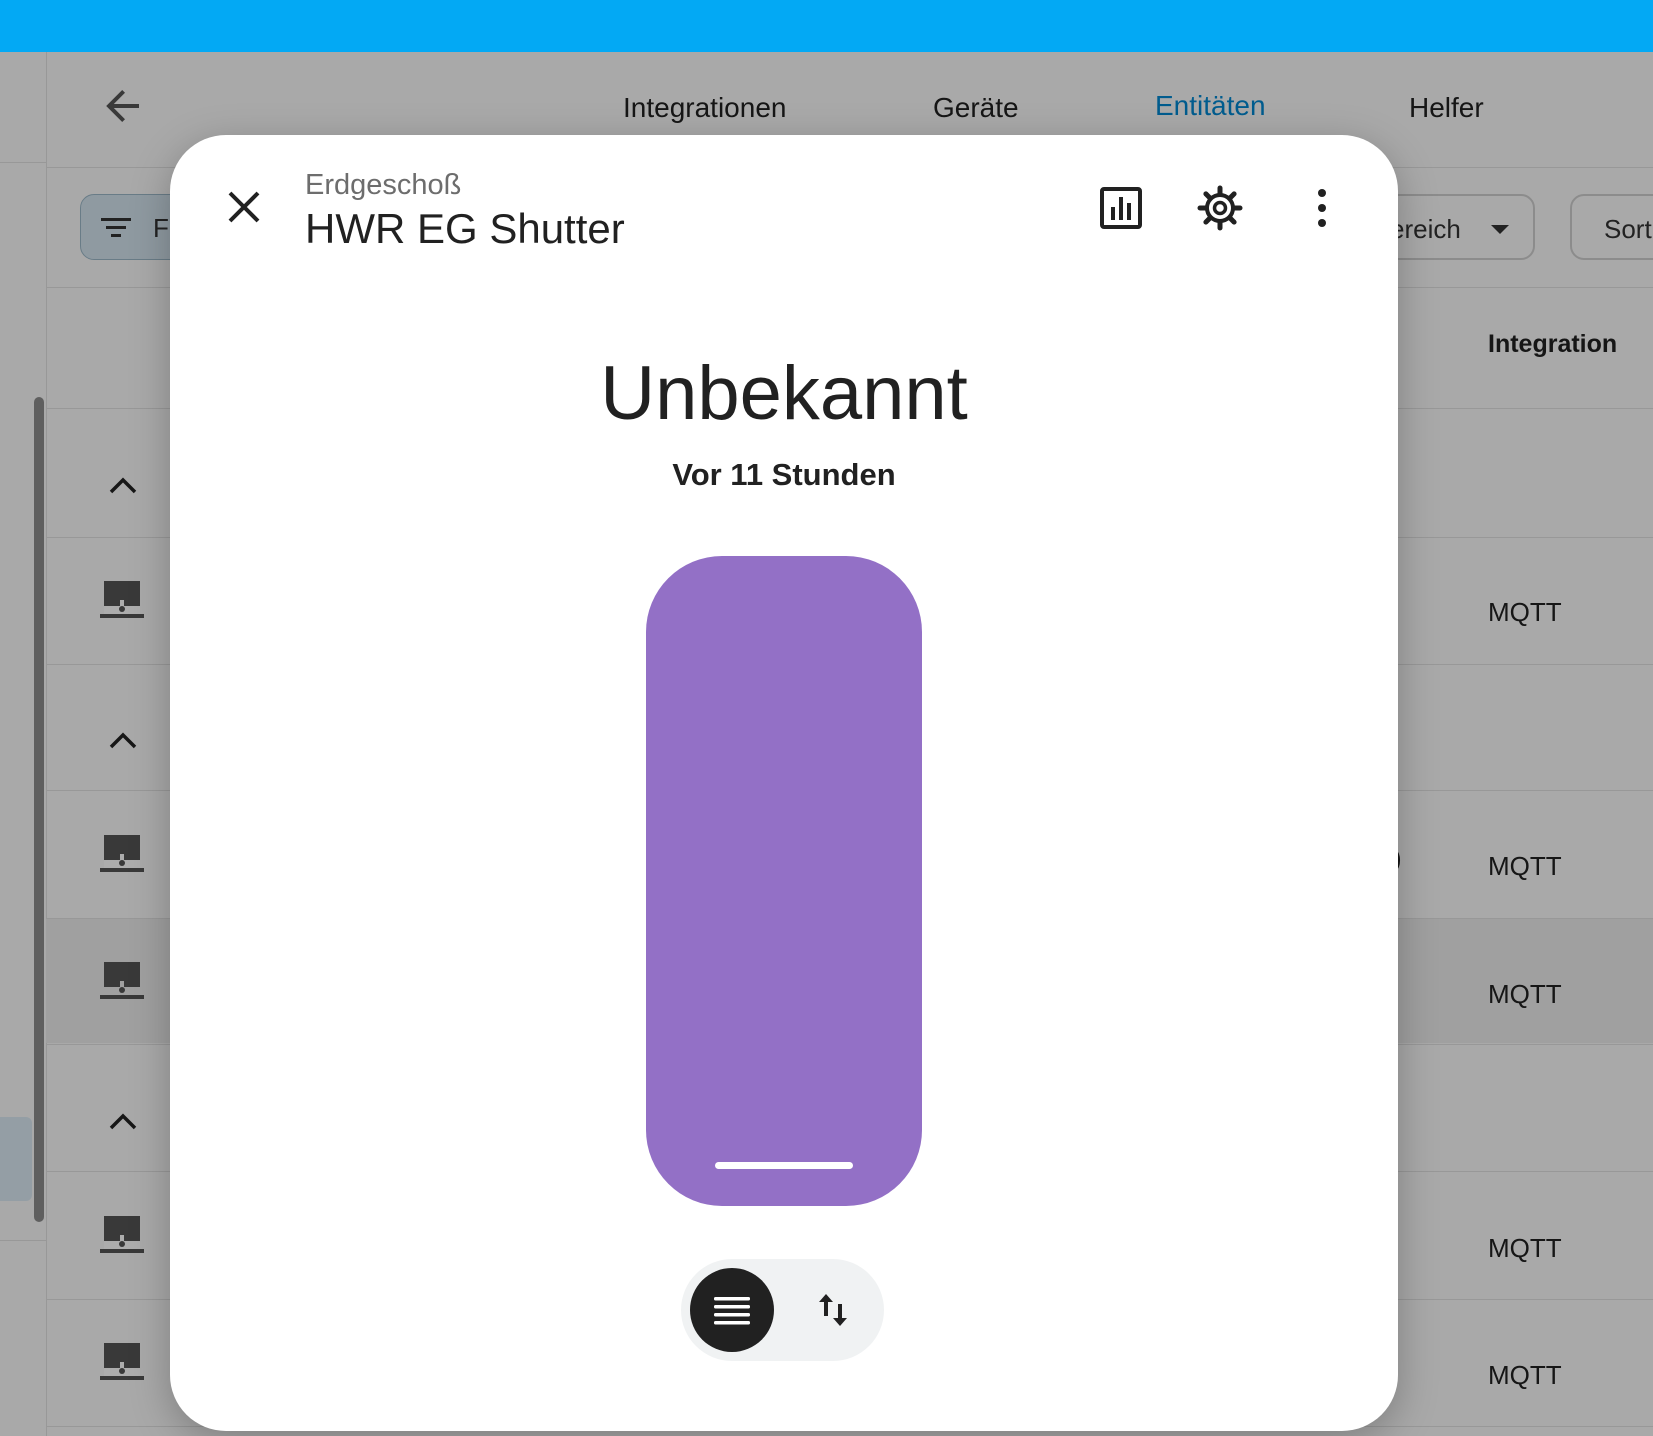  What do you see at coordinates (784, 1165) in the screenshot?
I see `slider-handle` at bounding box center [784, 1165].